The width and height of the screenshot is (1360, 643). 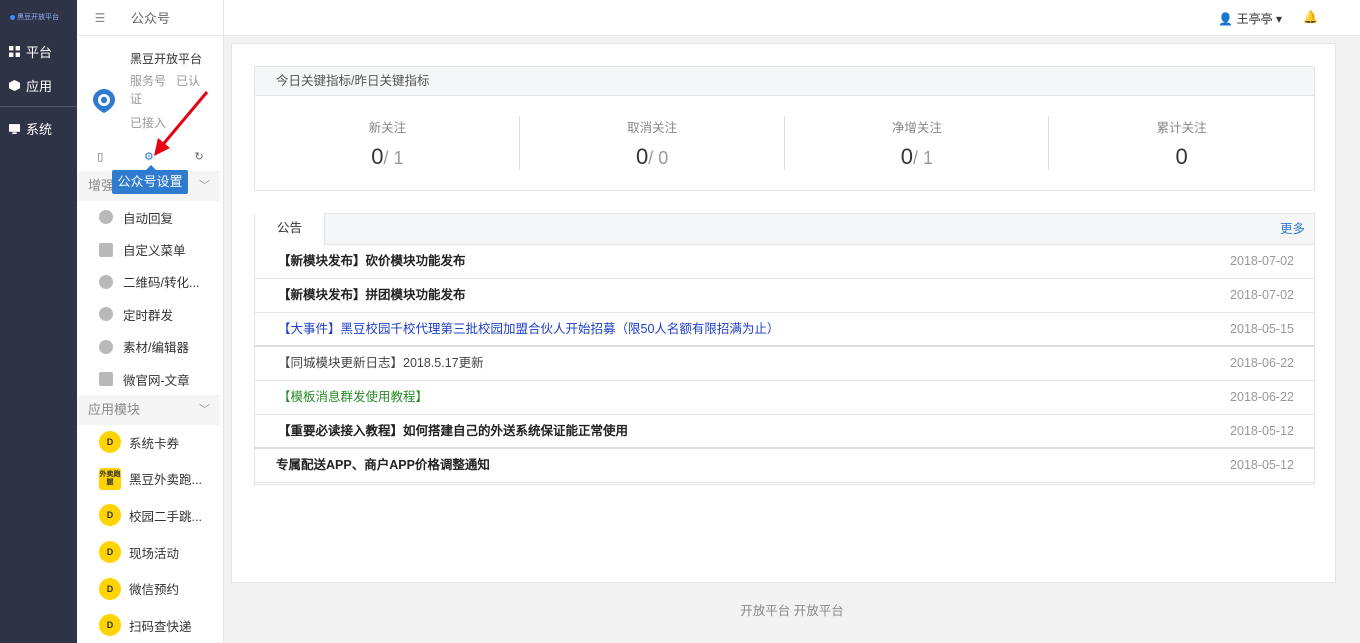 What do you see at coordinates (784, 364) in the screenshot?
I see `notice-row: 【同城模块更新日志】2018.5.17更新 2018-06-22` at bounding box center [784, 364].